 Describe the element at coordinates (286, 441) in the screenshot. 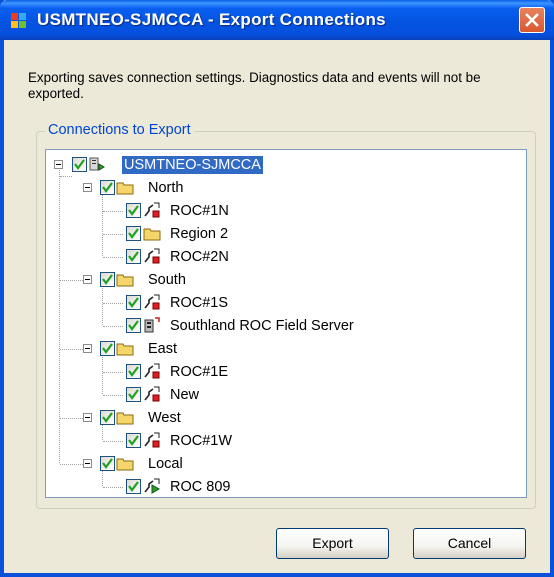

I see `tree-node-roc1w: ROC#1W` at that location.